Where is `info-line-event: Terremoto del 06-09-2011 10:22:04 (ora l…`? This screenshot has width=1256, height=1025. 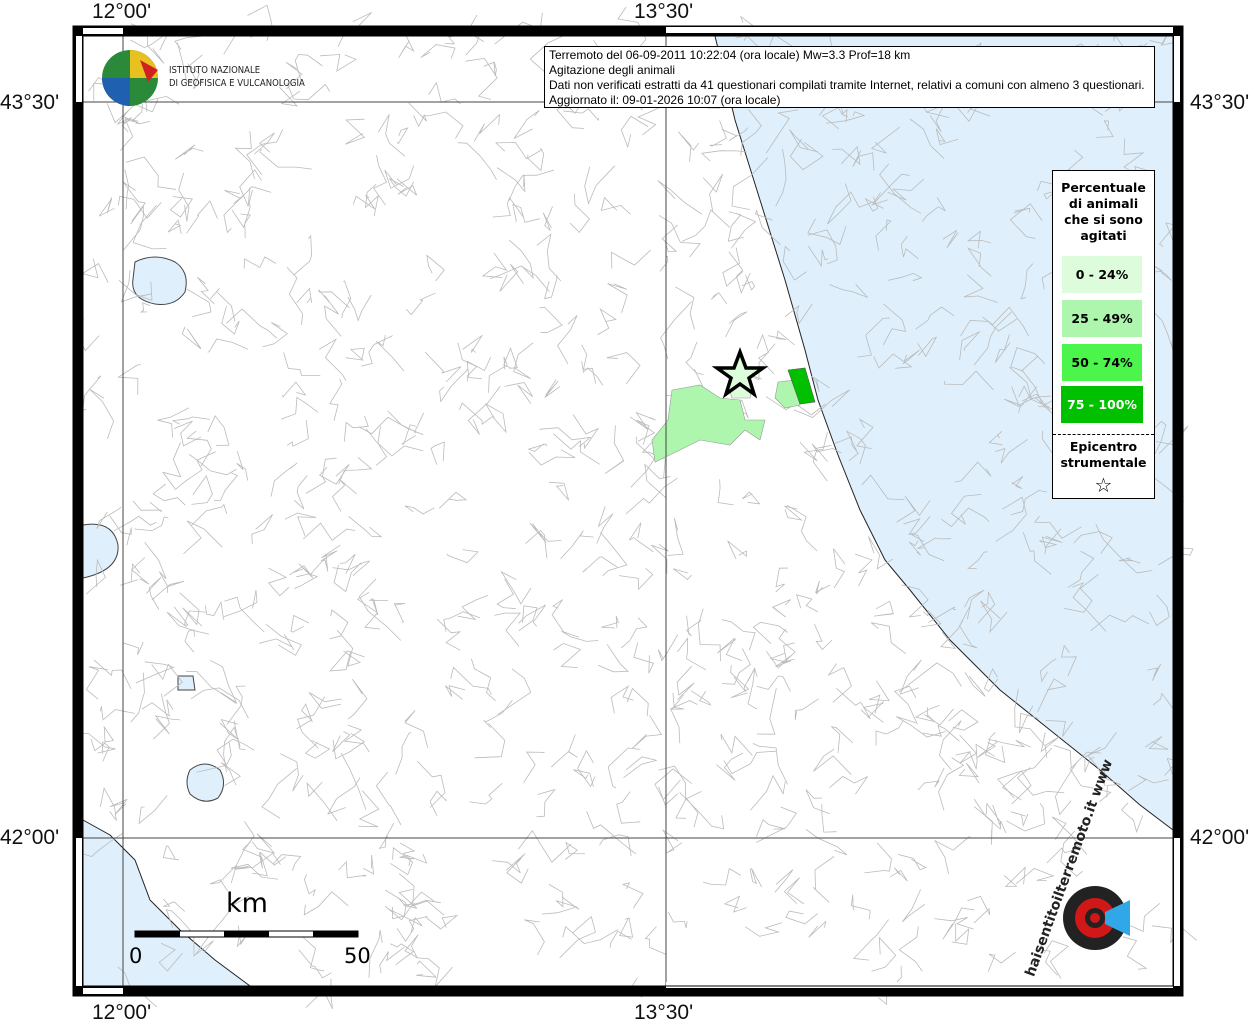 info-line-event: Terremoto del 06-09-2011 10:22:04 (ora l… is located at coordinates (730, 55).